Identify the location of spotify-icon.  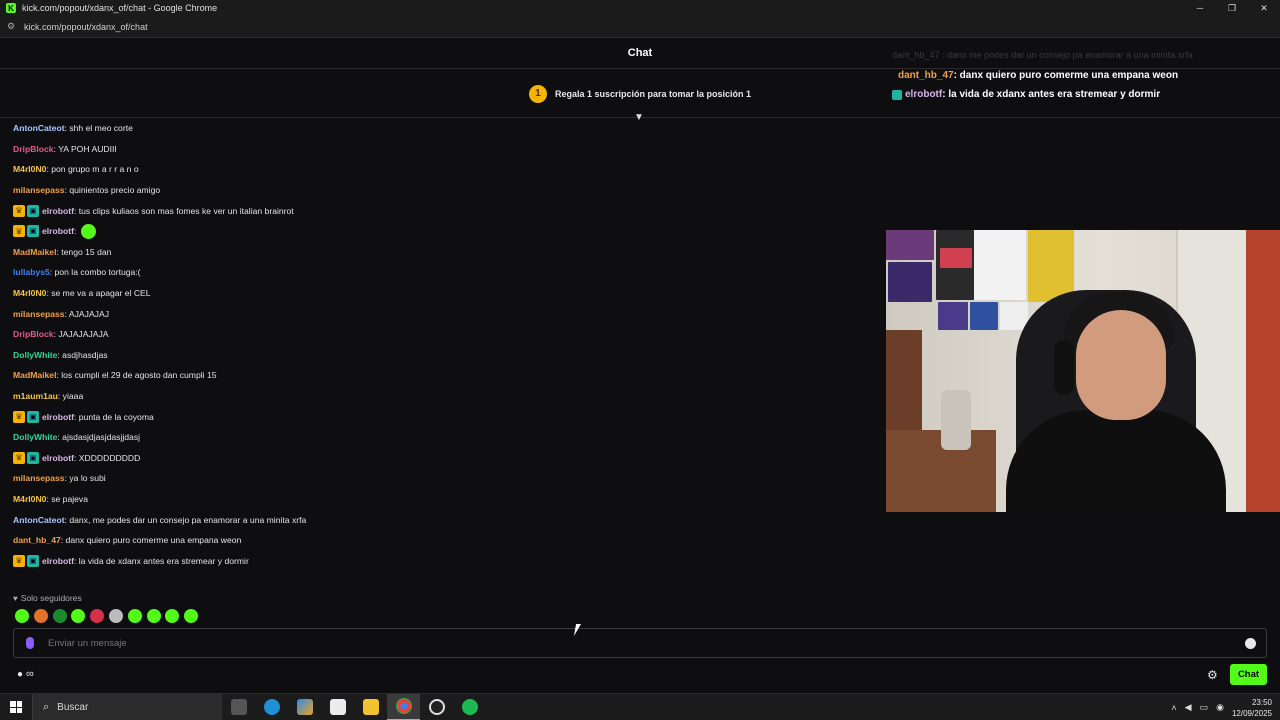
(469, 707).